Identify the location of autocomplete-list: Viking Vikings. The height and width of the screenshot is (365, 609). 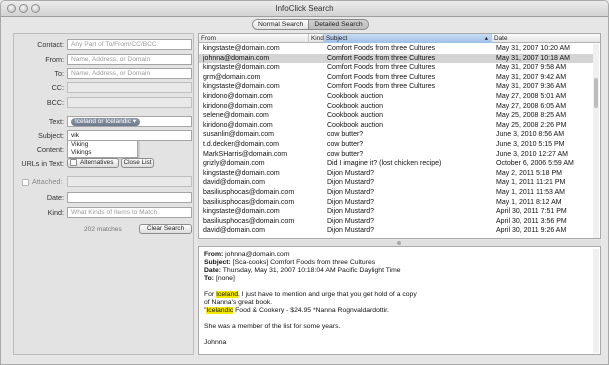
(102, 149).